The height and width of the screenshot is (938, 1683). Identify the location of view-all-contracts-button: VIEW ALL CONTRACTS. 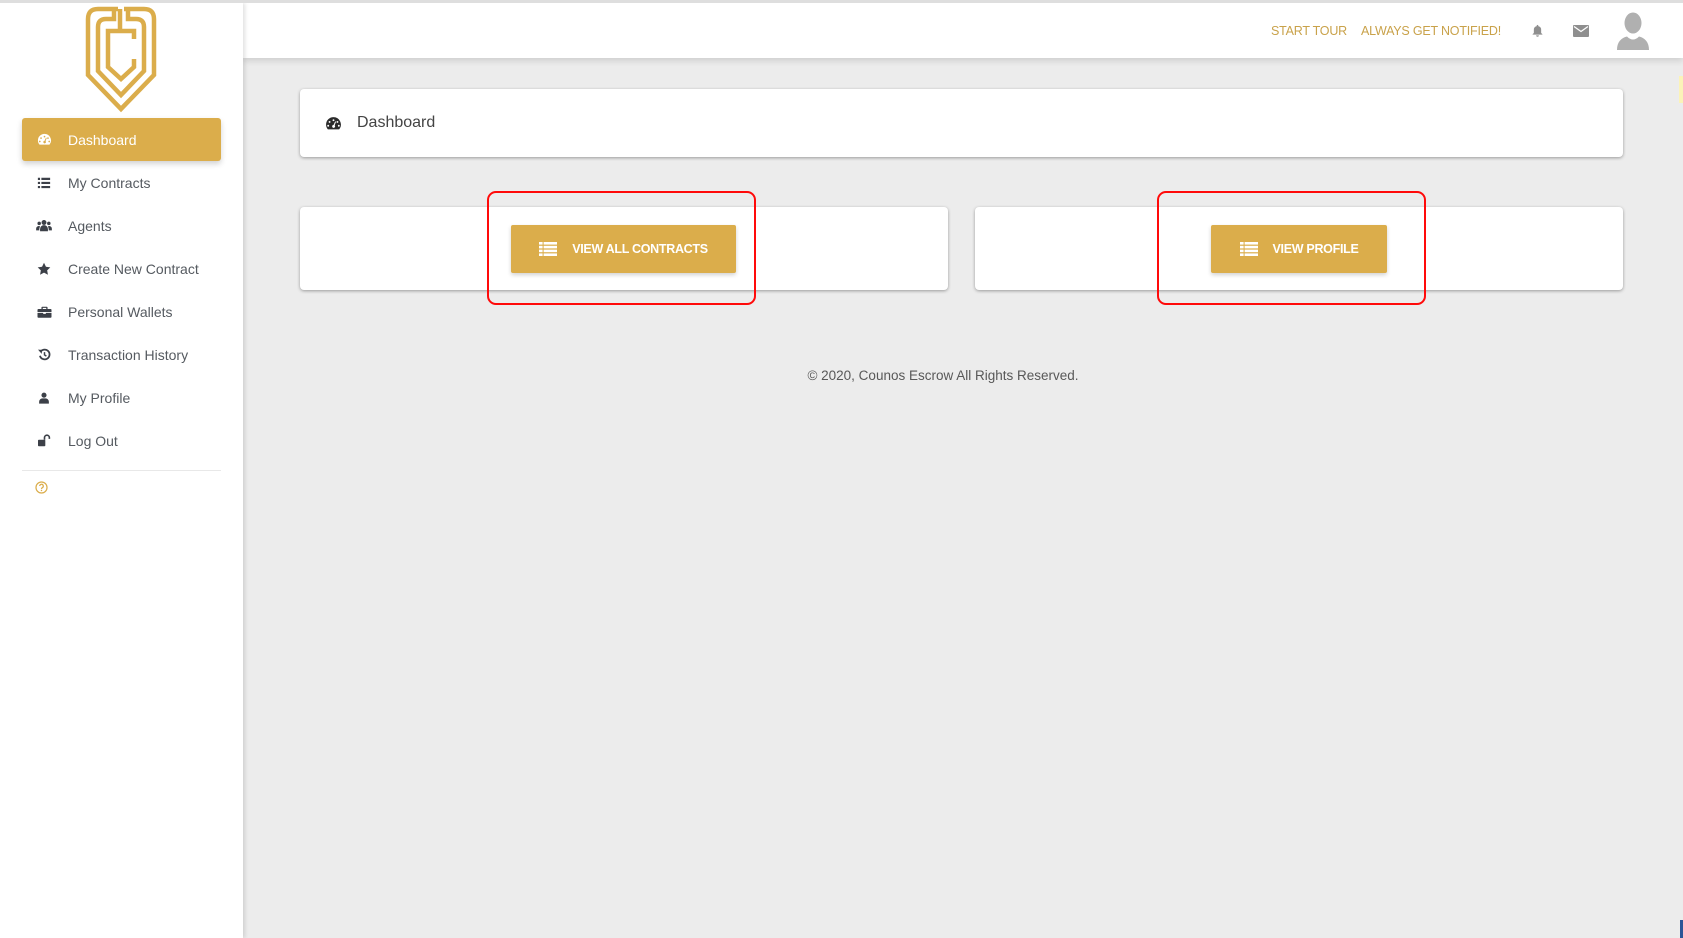
(623, 249).